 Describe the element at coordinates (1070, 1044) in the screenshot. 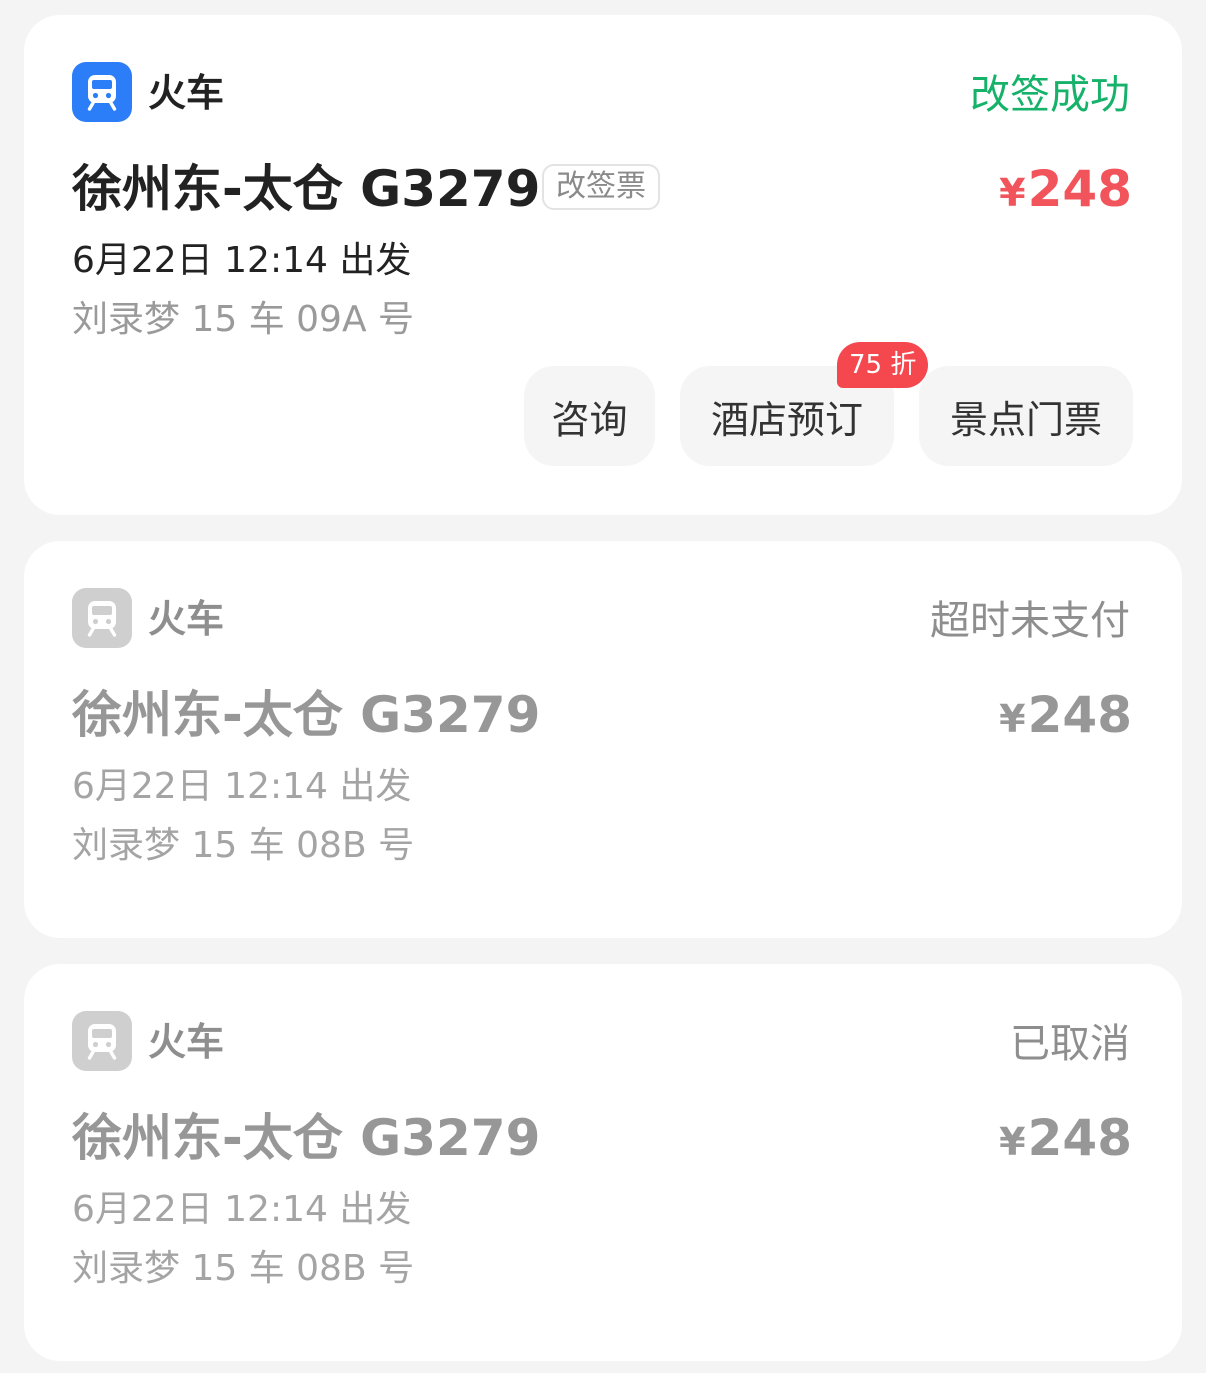

I see `order-status: 已取消` at that location.